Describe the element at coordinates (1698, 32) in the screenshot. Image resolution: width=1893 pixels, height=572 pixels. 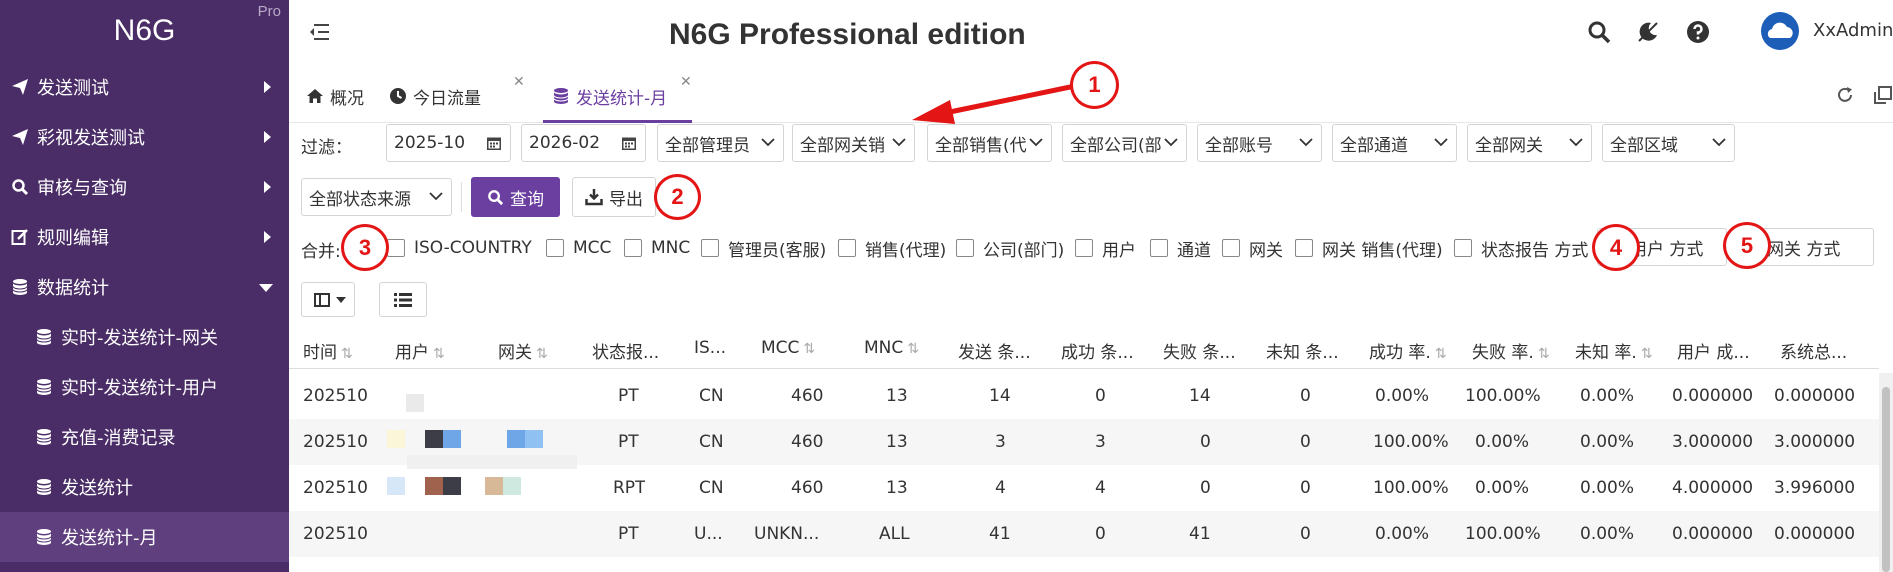
I see `help-icon` at that location.